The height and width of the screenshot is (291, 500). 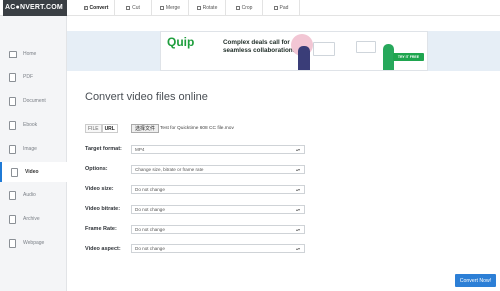 What do you see at coordinates (145, 128) in the screenshot?
I see `choose-file-button: 选择文件` at bounding box center [145, 128].